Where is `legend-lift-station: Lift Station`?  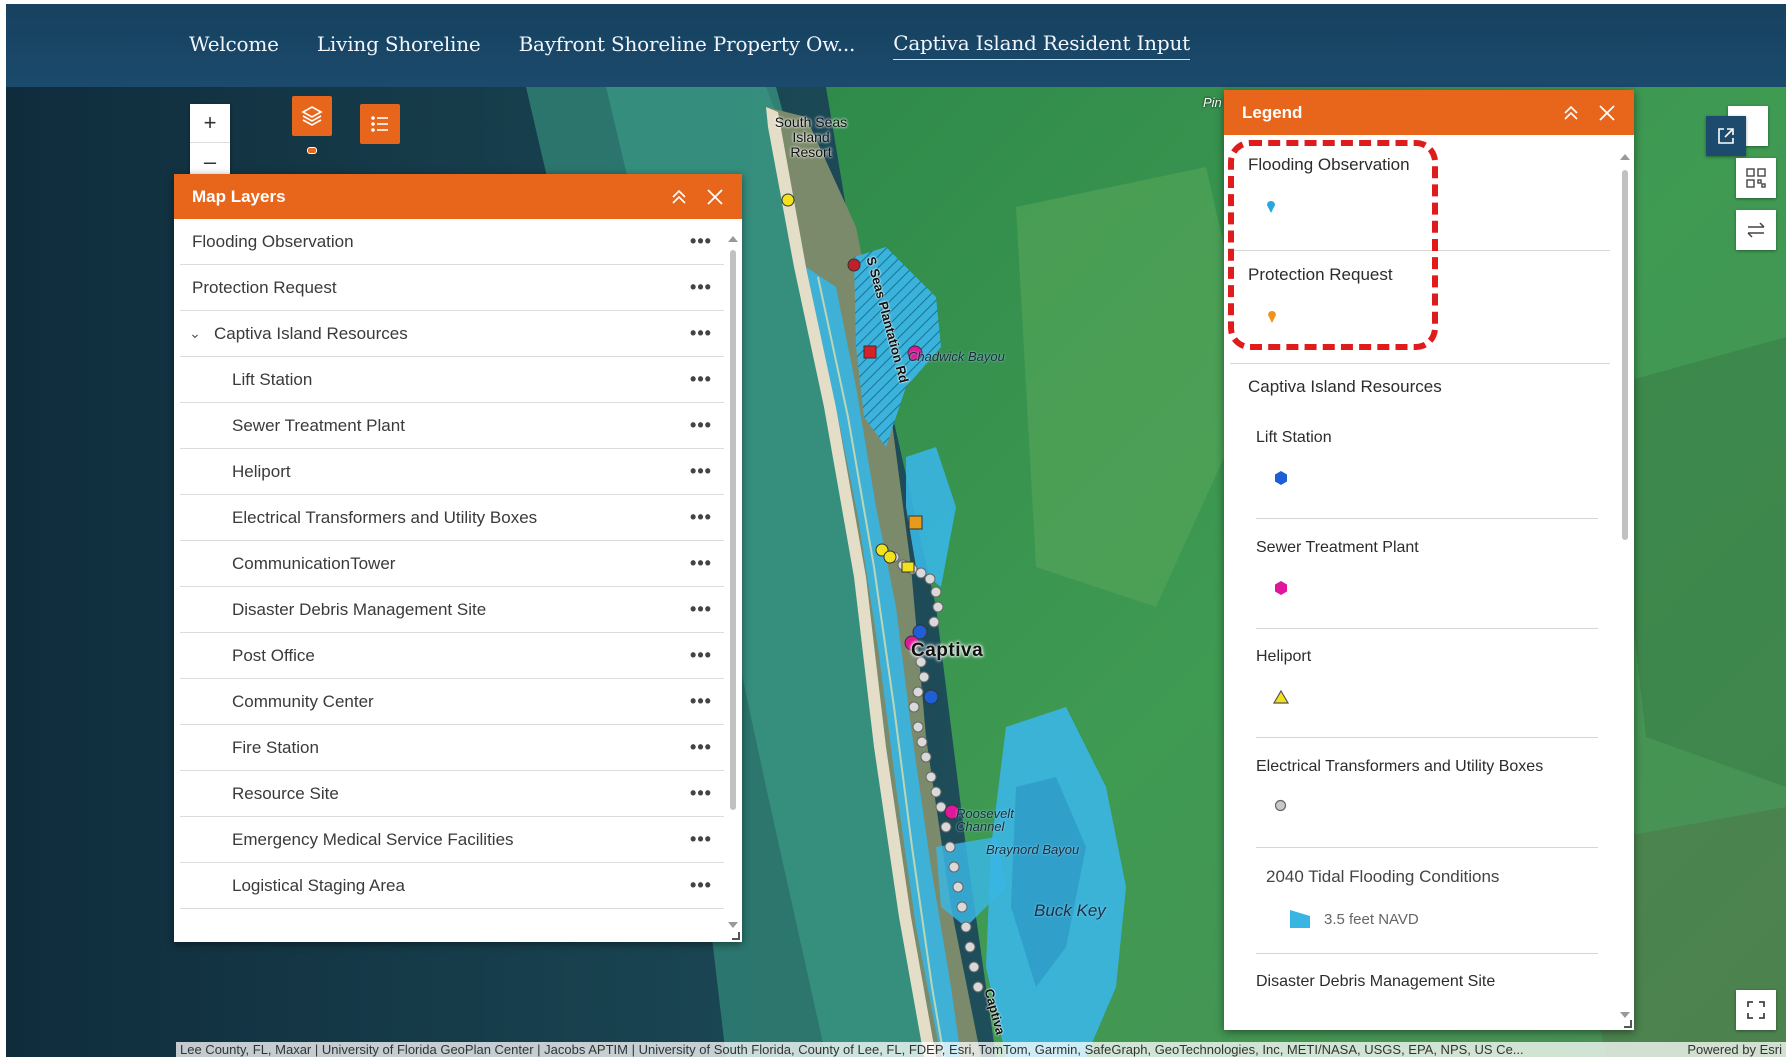 legend-lift-station: Lift Station is located at coordinates (1294, 437).